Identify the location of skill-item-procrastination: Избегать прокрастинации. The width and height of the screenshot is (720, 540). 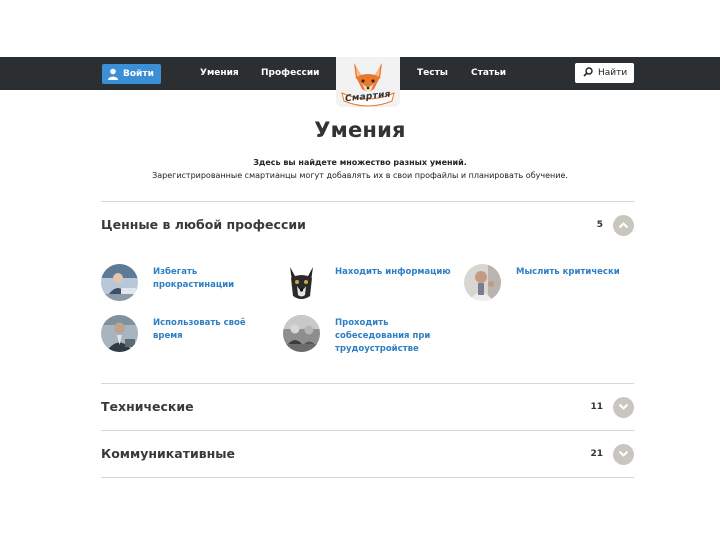
(167, 282).